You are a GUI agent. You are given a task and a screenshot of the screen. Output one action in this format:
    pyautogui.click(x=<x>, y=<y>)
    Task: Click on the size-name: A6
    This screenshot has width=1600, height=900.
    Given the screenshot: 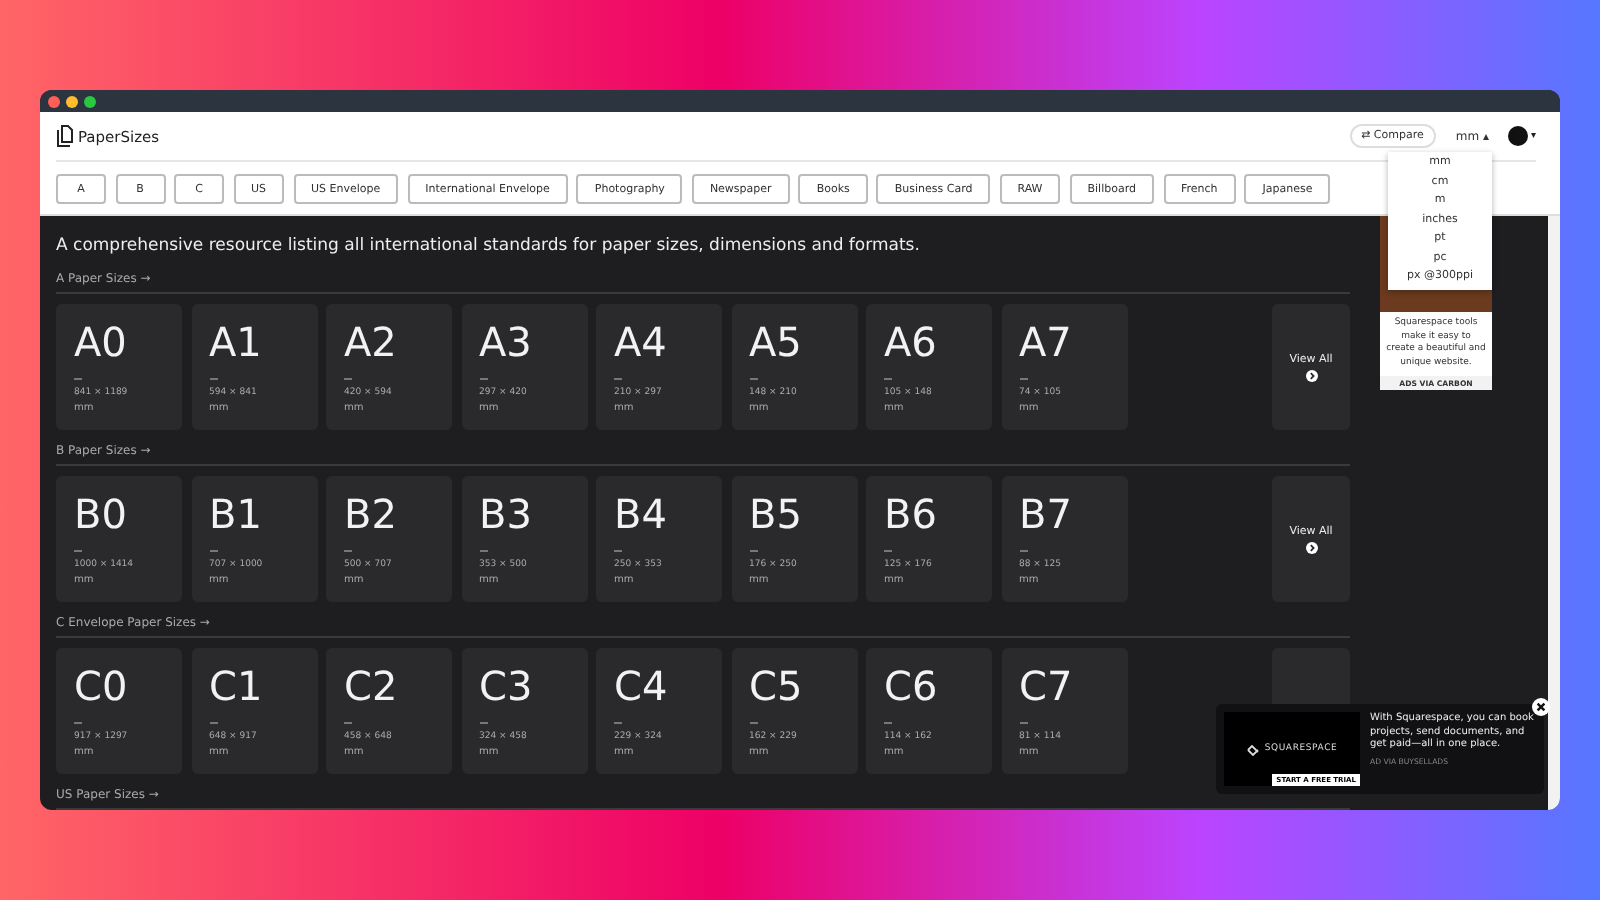 What is the action you would take?
    pyautogui.click(x=910, y=342)
    